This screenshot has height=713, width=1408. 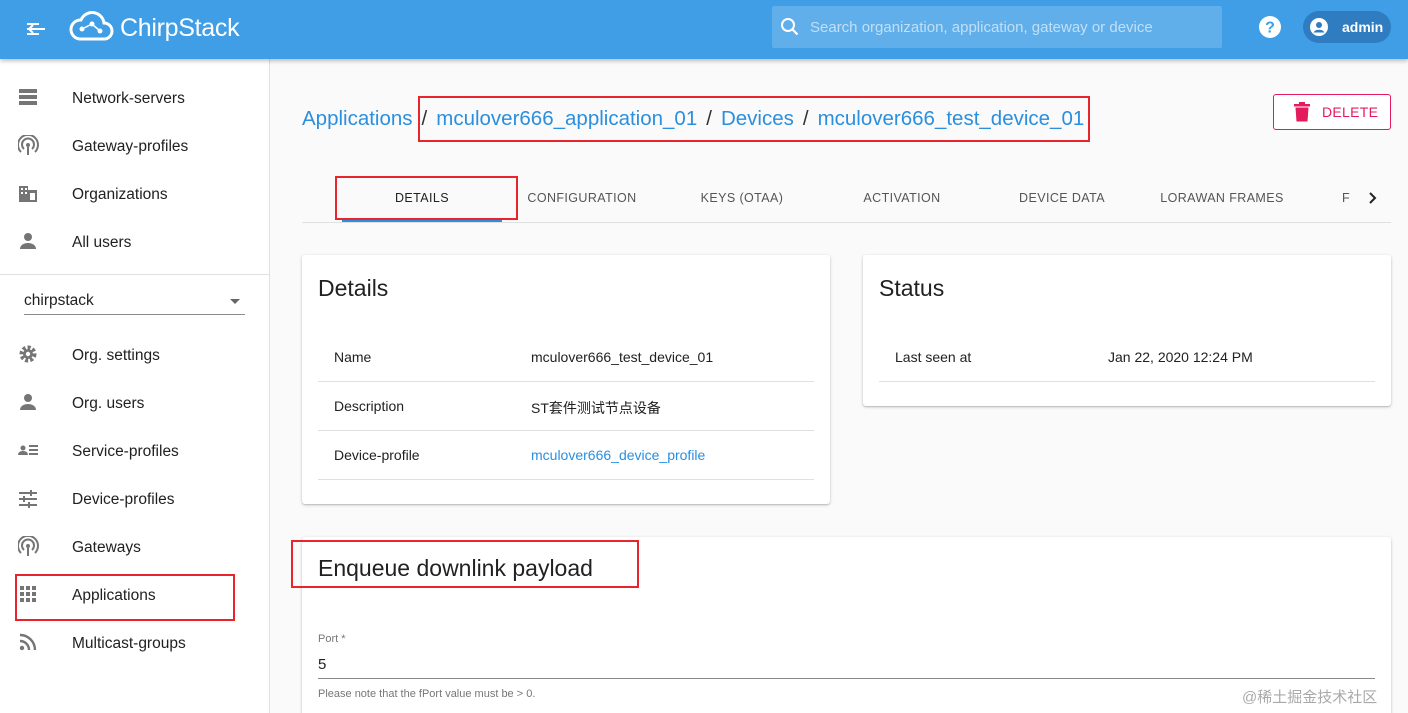 What do you see at coordinates (455, 568) in the screenshot?
I see `enqueue-downlink-title: Enqueue downlink payload` at bounding box center [455, 568].